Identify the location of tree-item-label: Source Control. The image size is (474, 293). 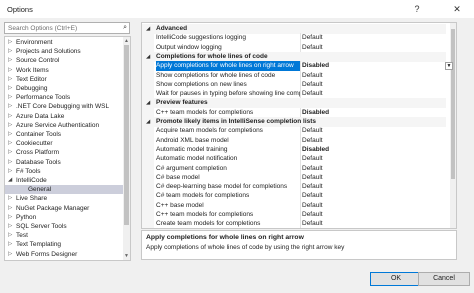
(38, 61).